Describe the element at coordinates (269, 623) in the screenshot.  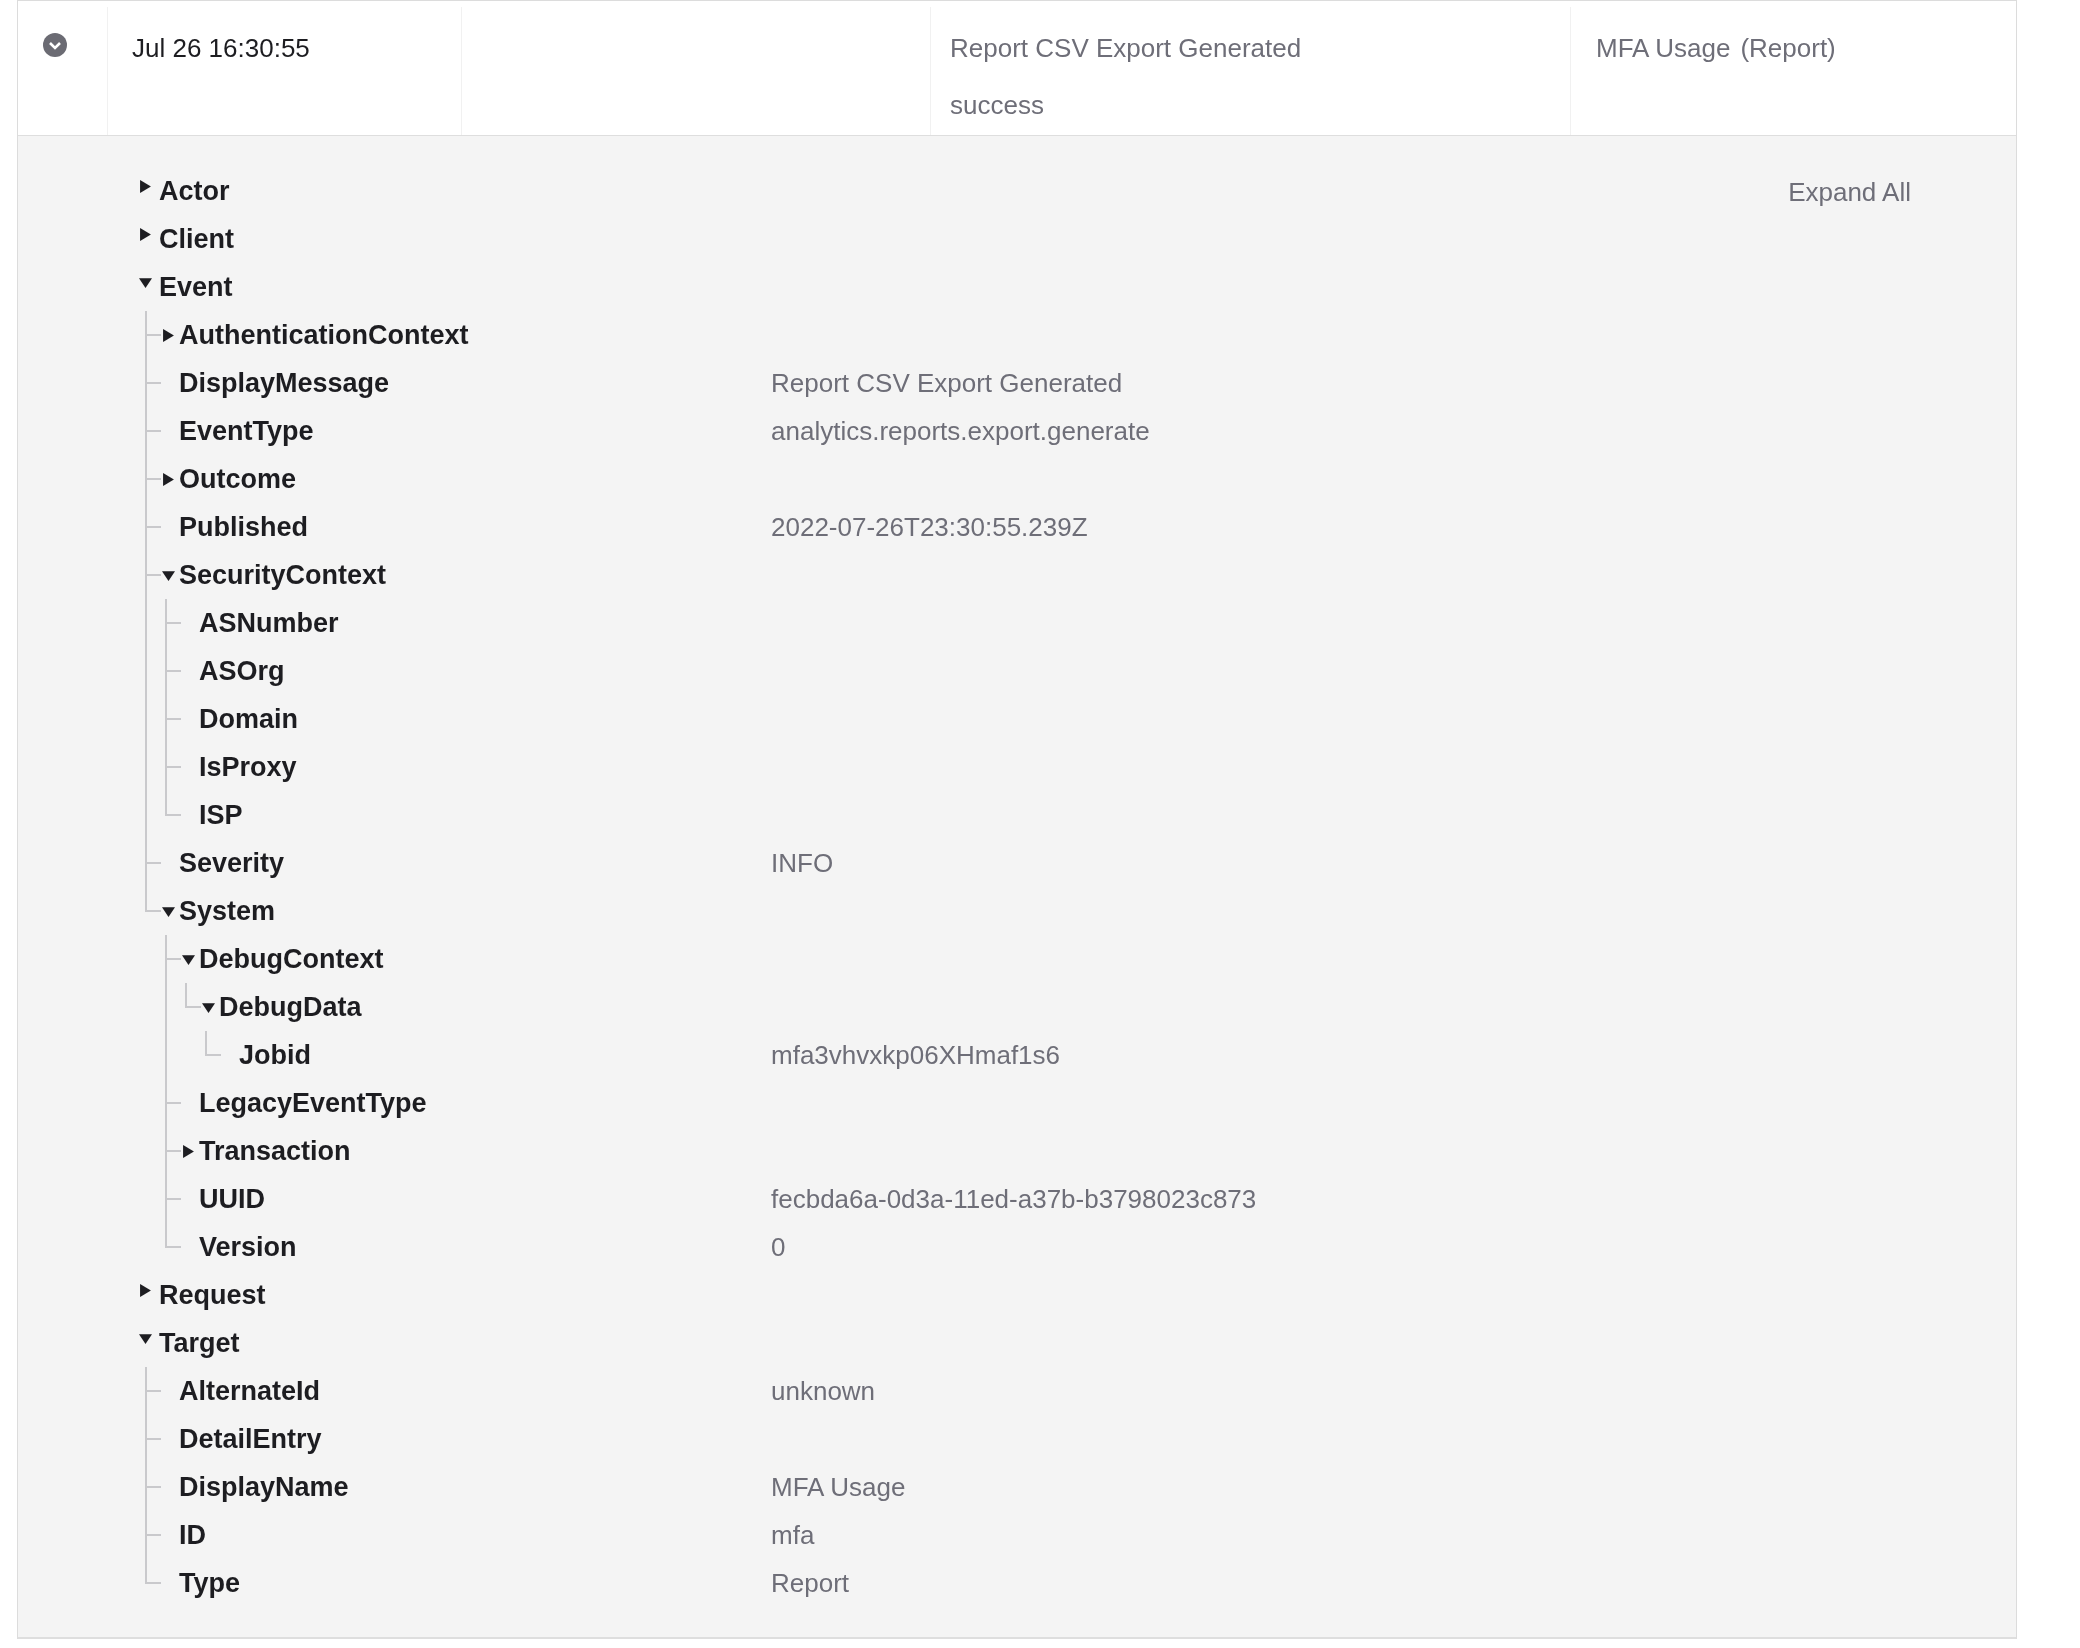
I see `property-name: ASNumber` at that location.